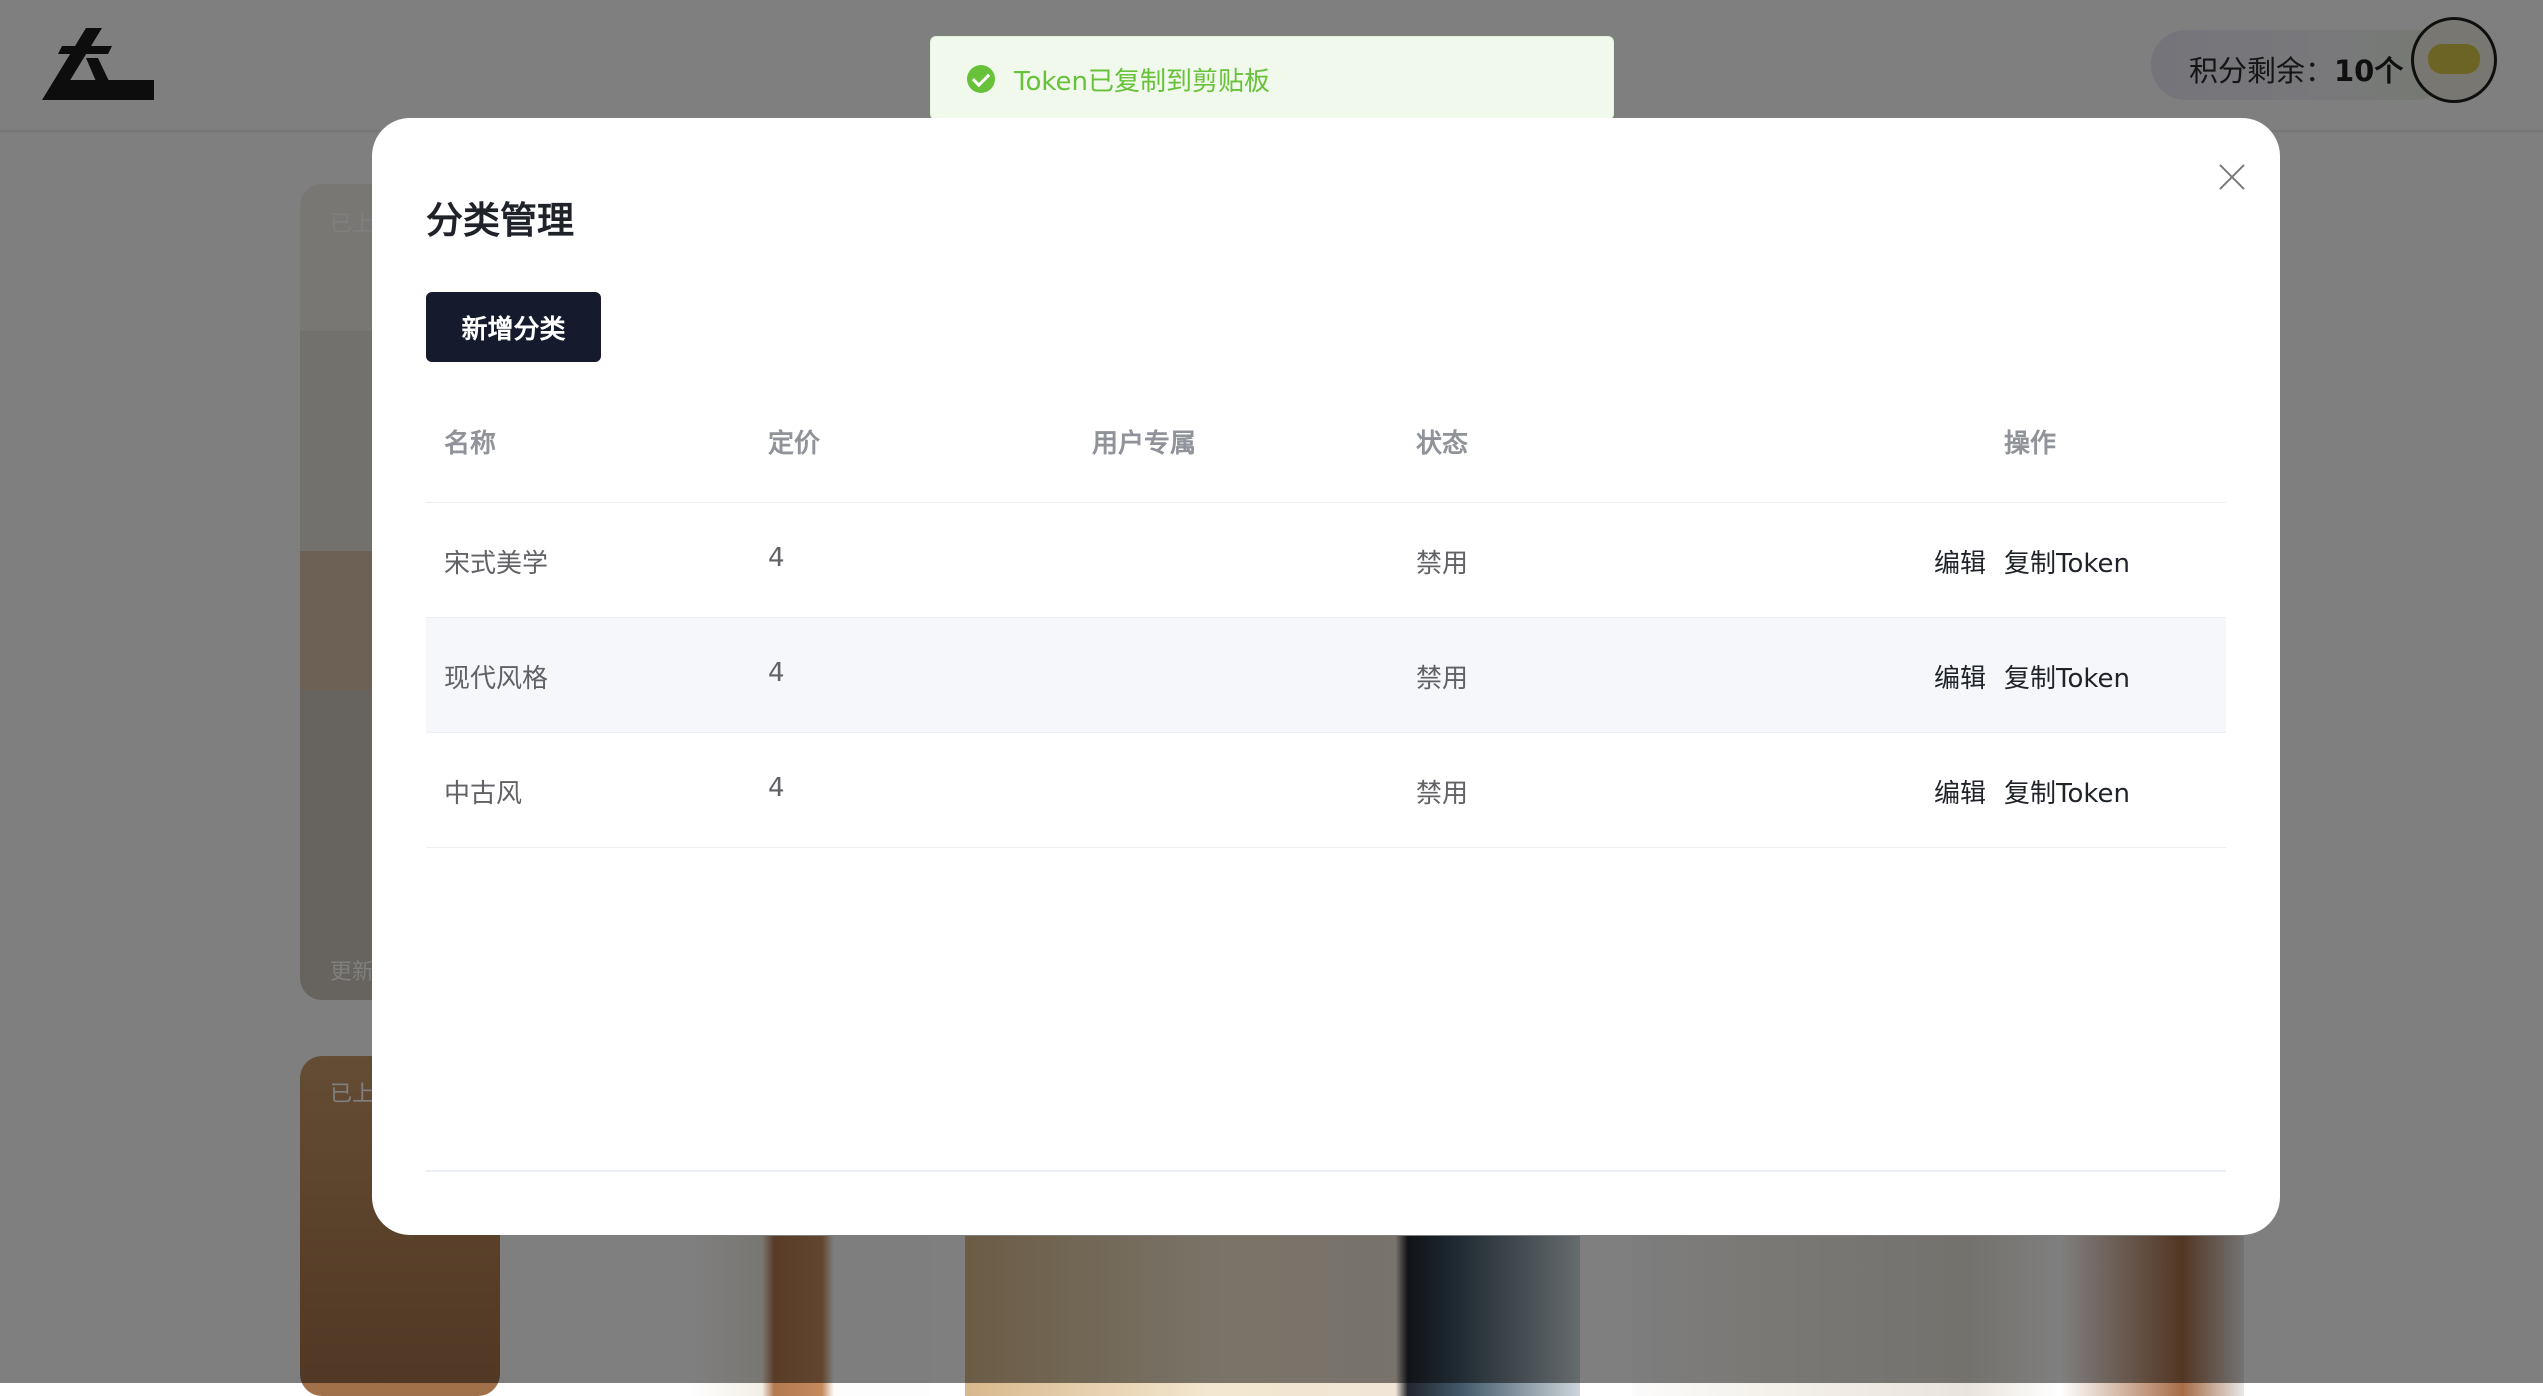  What do you see at coordinates (2030, 444) in the screenshot?
I see `column-header-actions: 操作` at bounding box center [2030, 444].